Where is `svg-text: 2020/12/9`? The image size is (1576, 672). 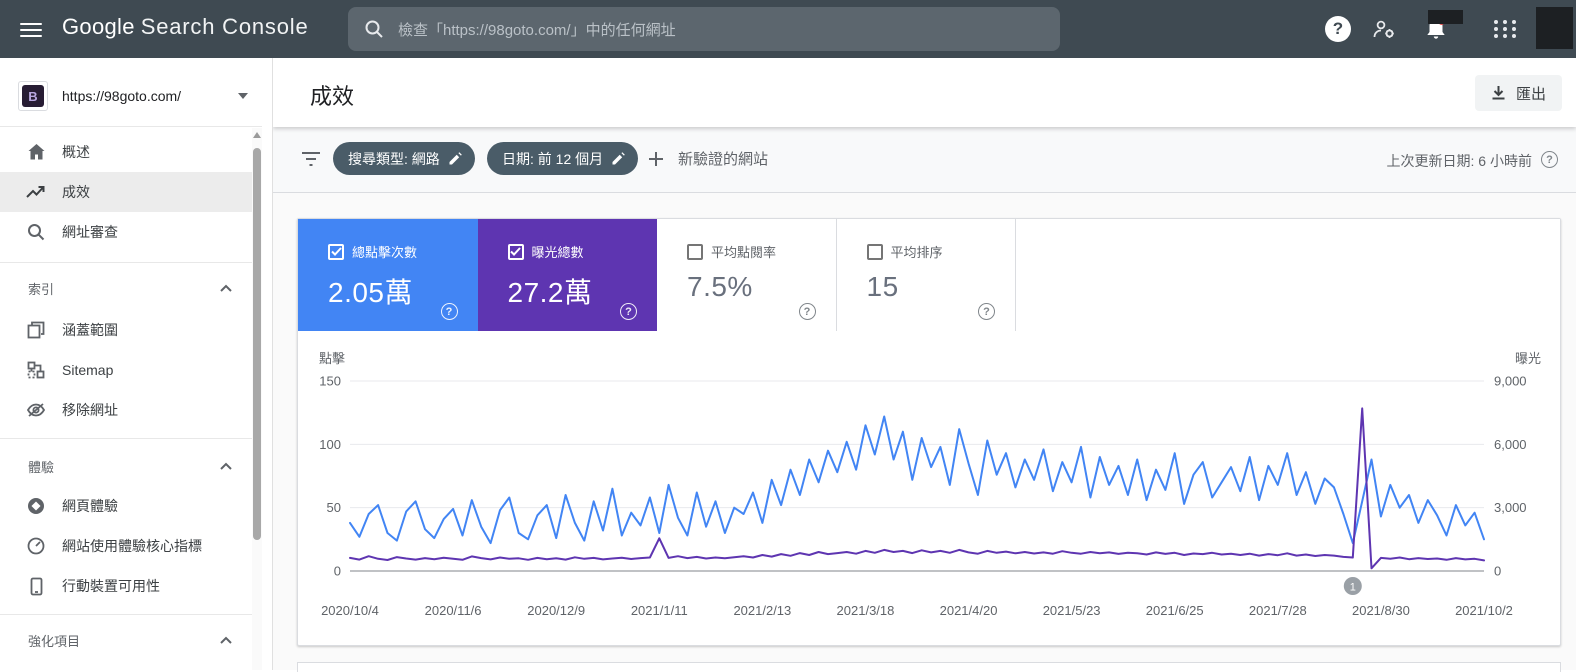
svg-text: 2020/12/9 is located at coordinates (556, 610).